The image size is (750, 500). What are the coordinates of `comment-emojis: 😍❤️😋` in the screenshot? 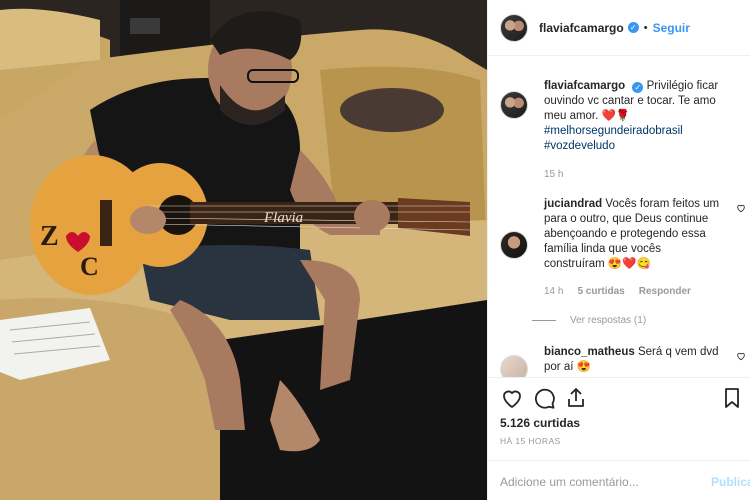 It's located at (629, 264).